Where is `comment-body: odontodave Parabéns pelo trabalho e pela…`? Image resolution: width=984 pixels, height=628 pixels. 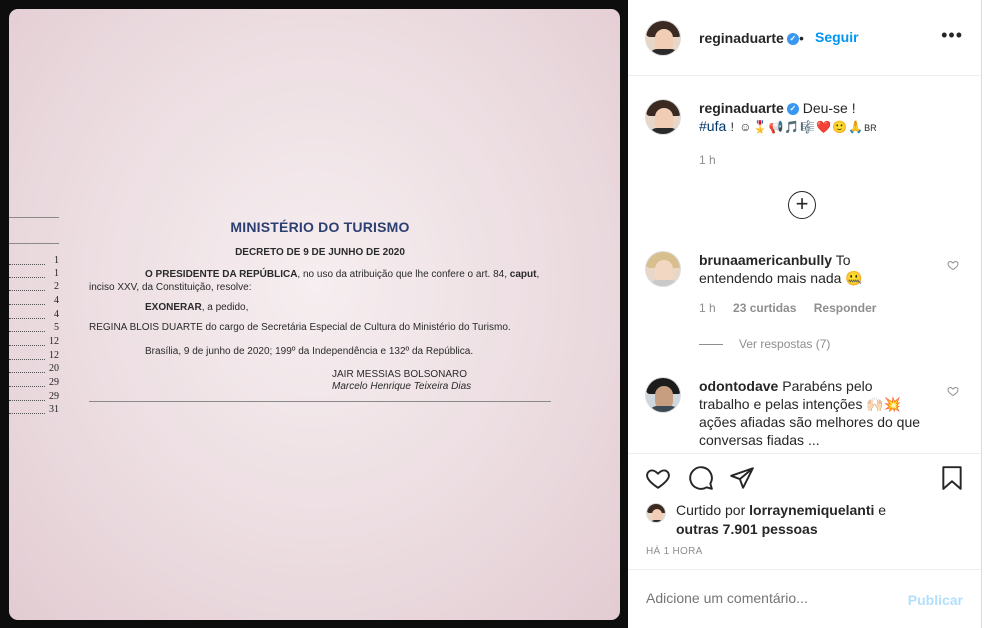 comment-body: odontodave Parabéns pelo trabalho e pela… is located at coordinates (811, 413).